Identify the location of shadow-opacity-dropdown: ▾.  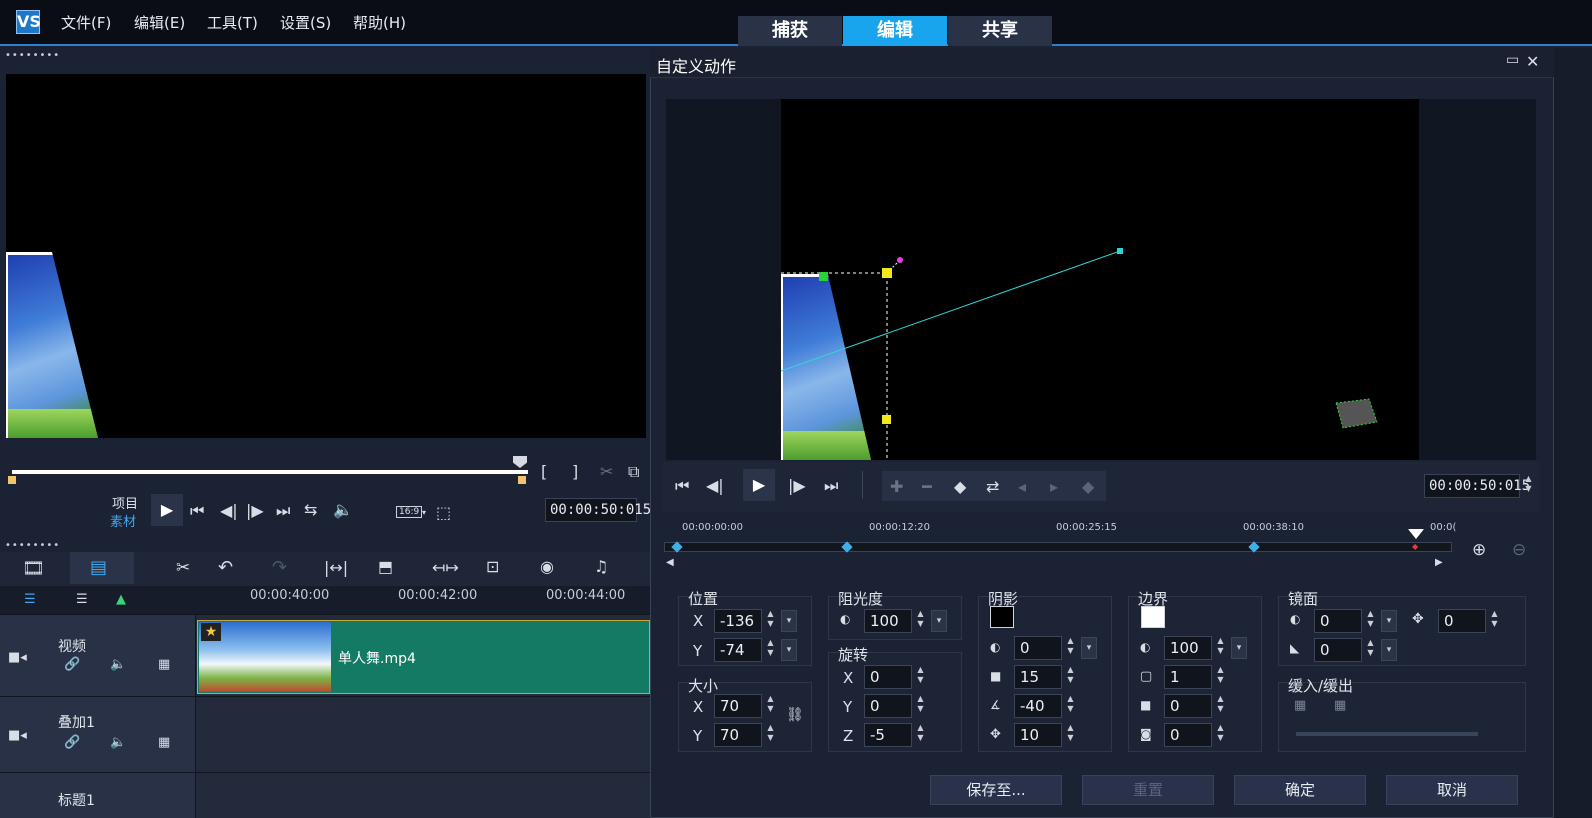
(1089, 648).